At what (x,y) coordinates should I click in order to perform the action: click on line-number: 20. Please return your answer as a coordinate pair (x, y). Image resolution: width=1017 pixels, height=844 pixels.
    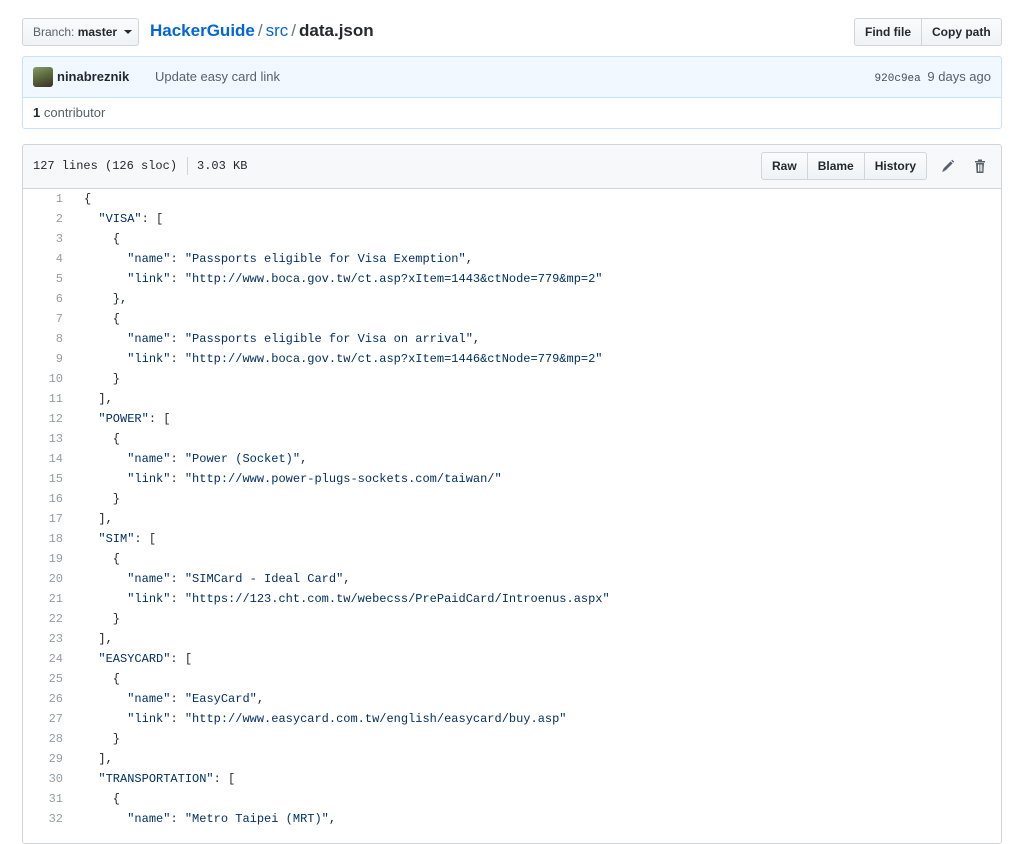
    Looking at the image, I should click on (43, 579).